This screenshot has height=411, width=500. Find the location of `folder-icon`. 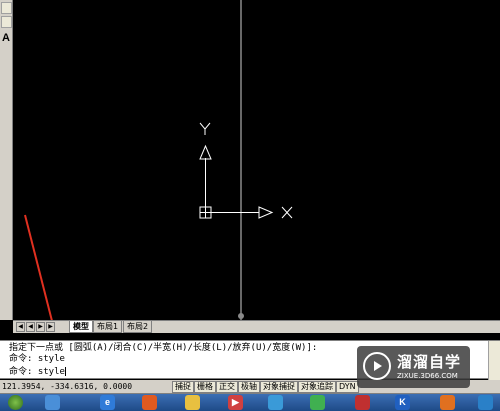

folder-icon is located at coordinates (192, 402).